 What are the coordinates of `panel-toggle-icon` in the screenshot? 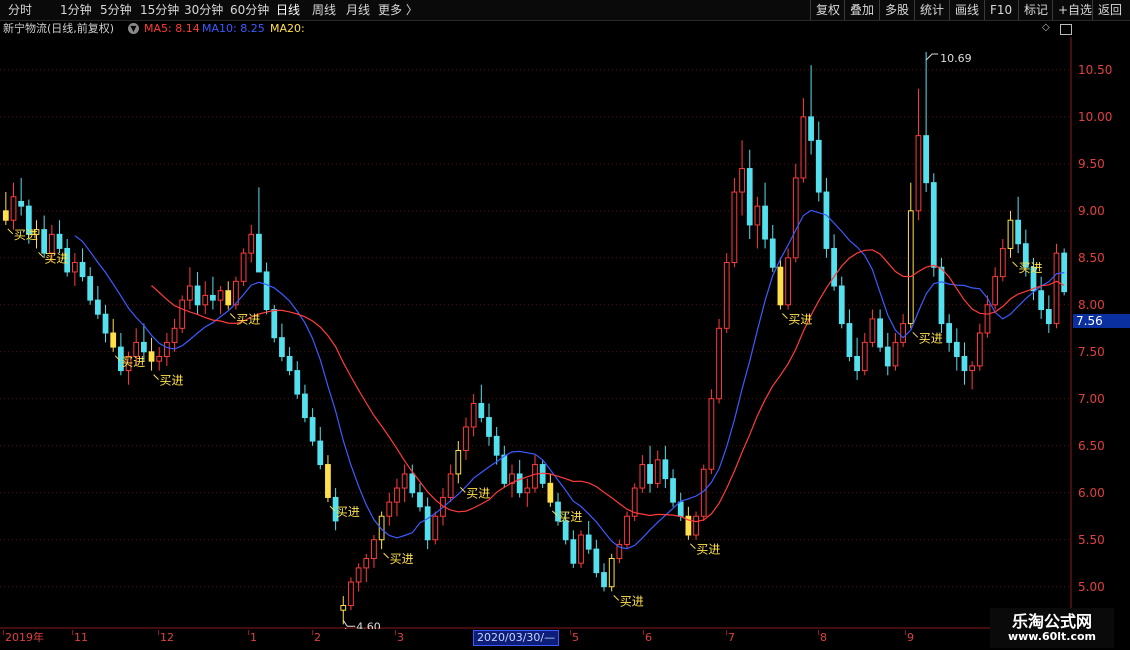 It's located at (1066, 29).